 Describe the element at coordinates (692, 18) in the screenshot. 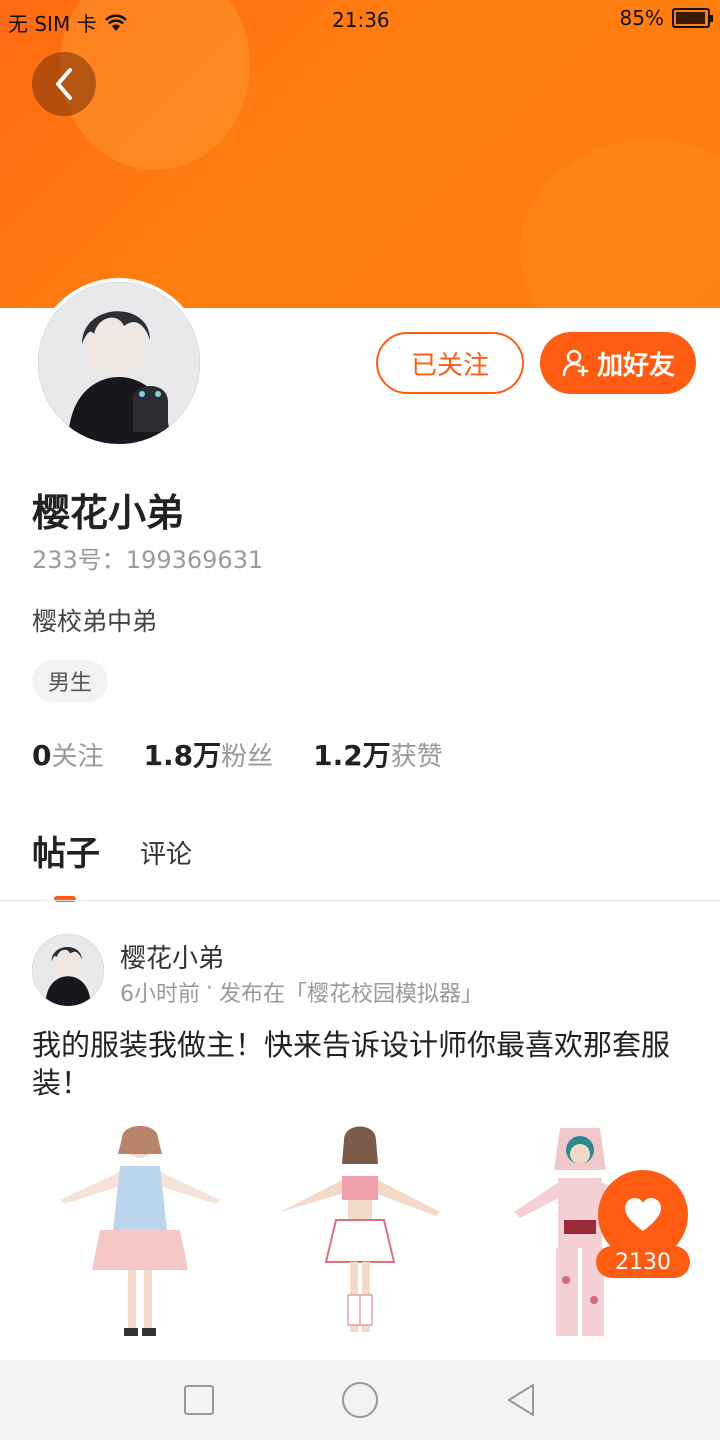

I see `battery-icon` at that location.